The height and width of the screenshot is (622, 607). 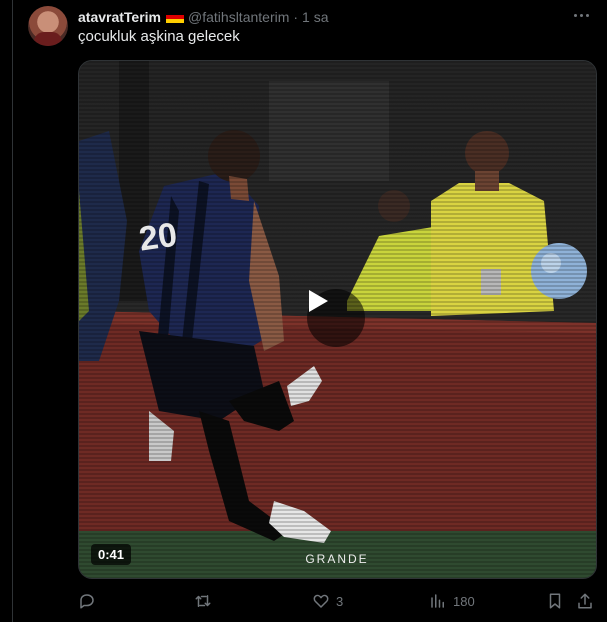 I want to click on share-button, so click(x=585, y=601).